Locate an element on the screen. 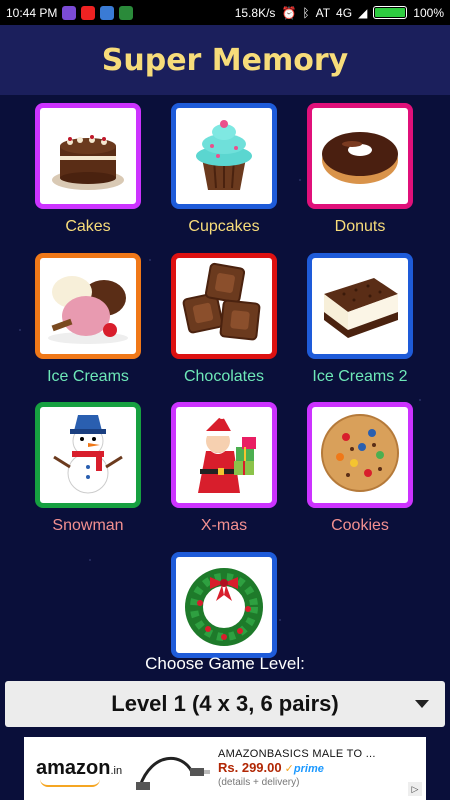 This screenshot has width=450, height=800. snowman-icon is located at coordinates (88, 455).